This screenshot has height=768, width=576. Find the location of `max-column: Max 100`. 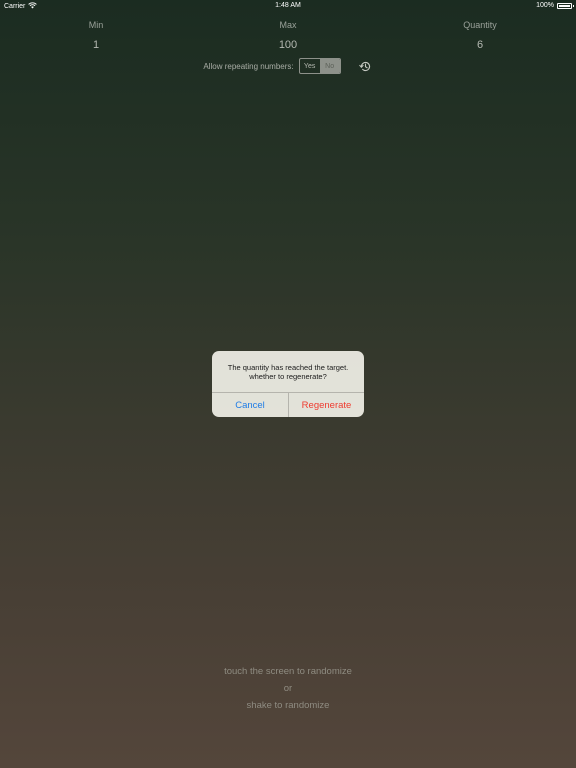

max-column: Max 100 is located at coordinates (288, 28).